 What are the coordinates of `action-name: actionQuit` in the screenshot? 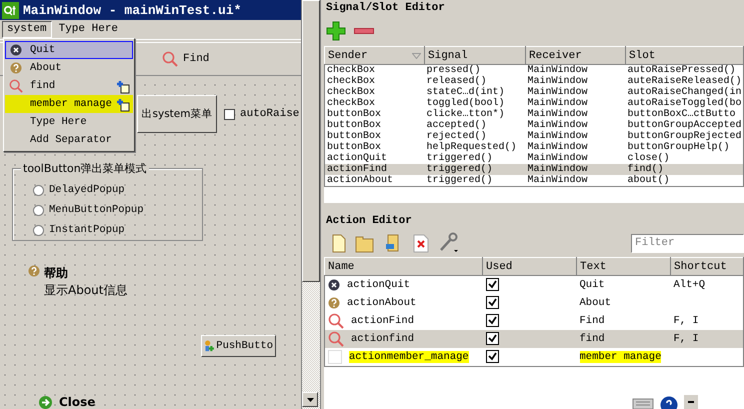 It's located at (378, 285).